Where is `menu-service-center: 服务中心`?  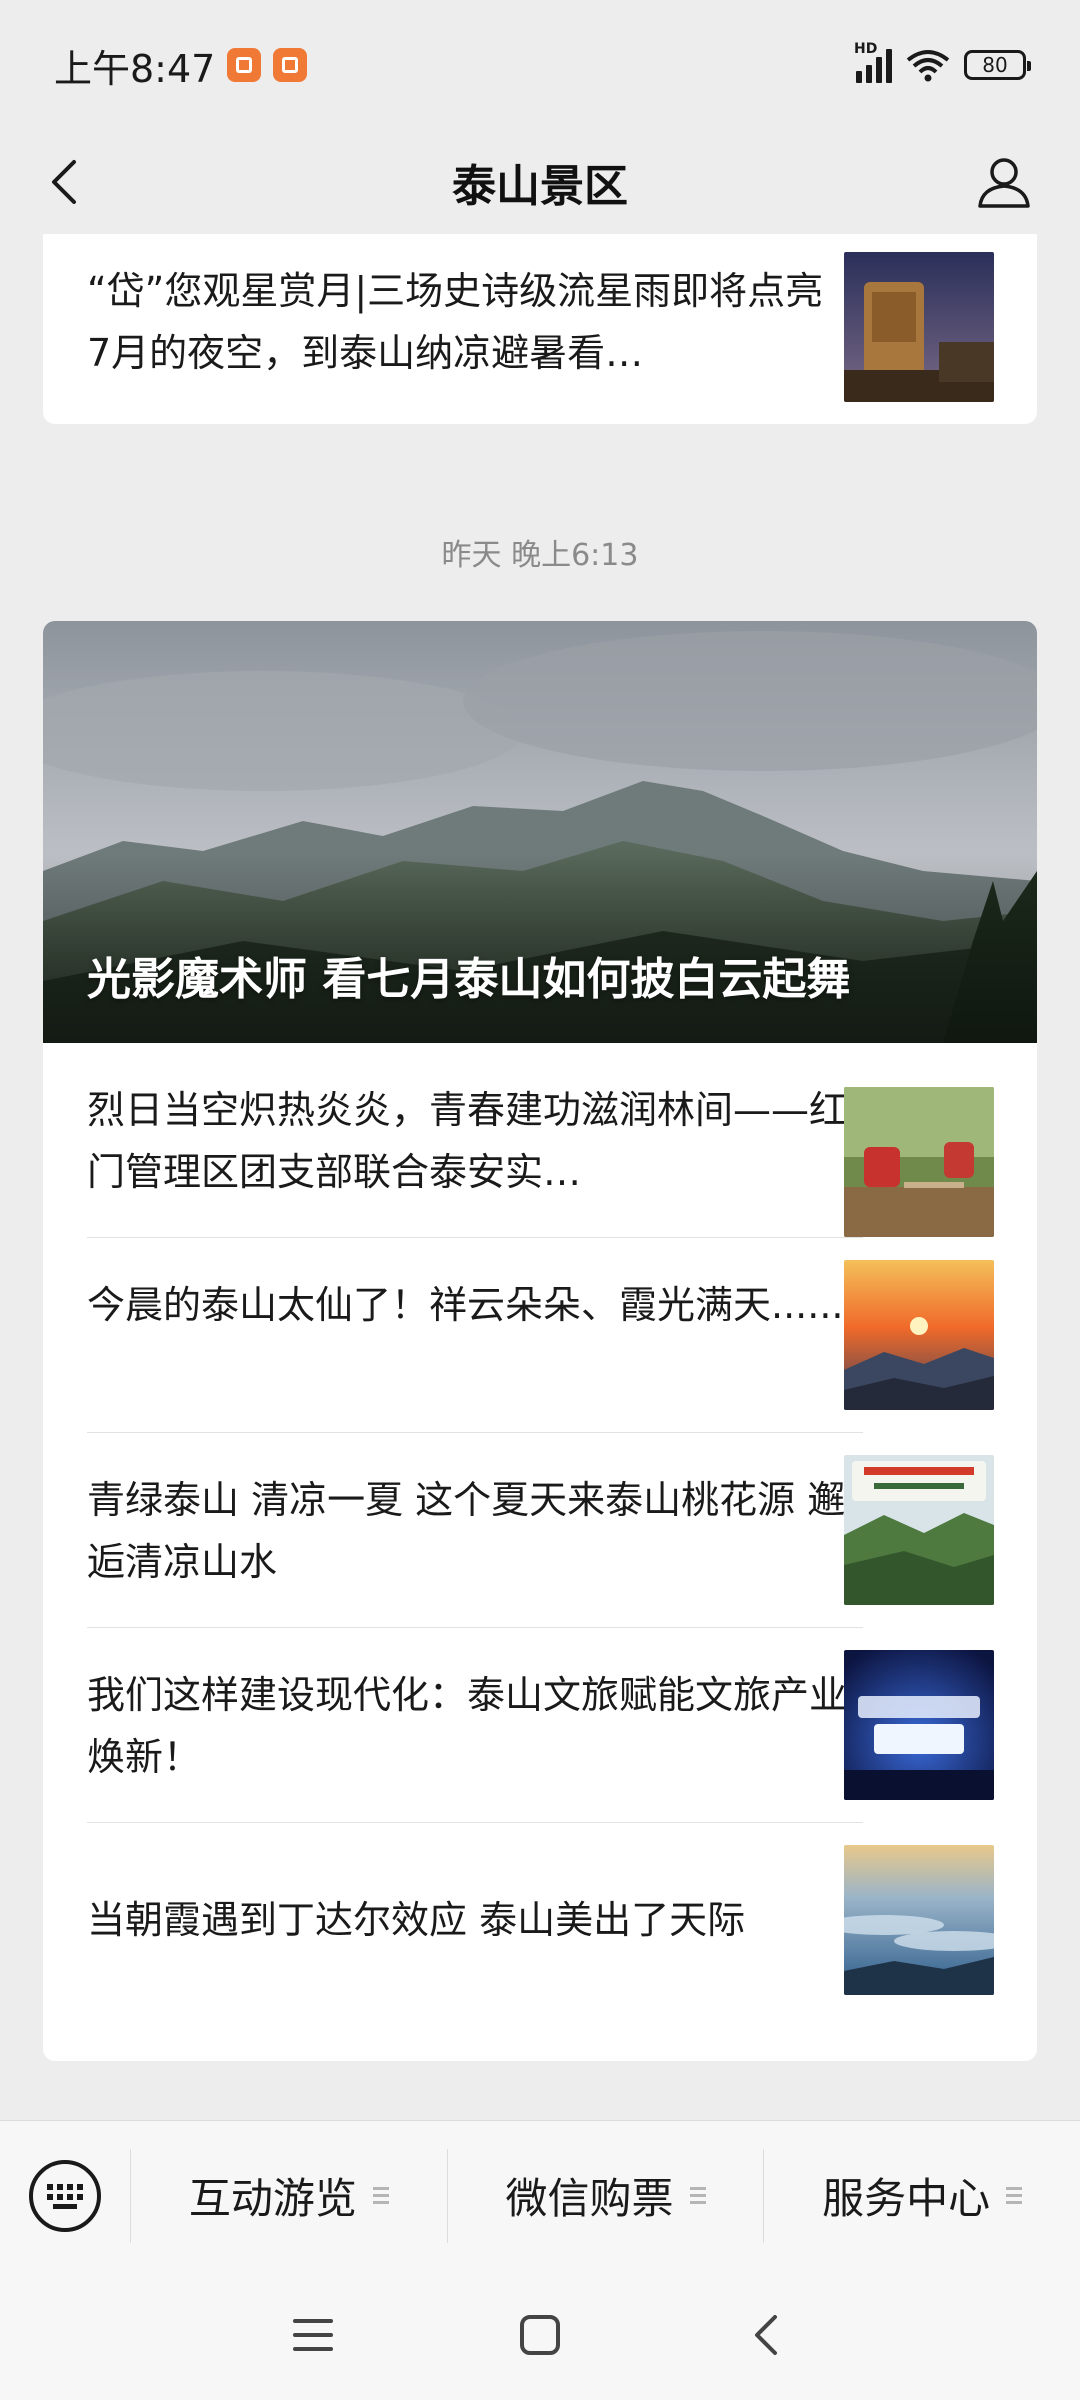
menu-service-center: 服务中心 is located at coordinates (922, 2196).